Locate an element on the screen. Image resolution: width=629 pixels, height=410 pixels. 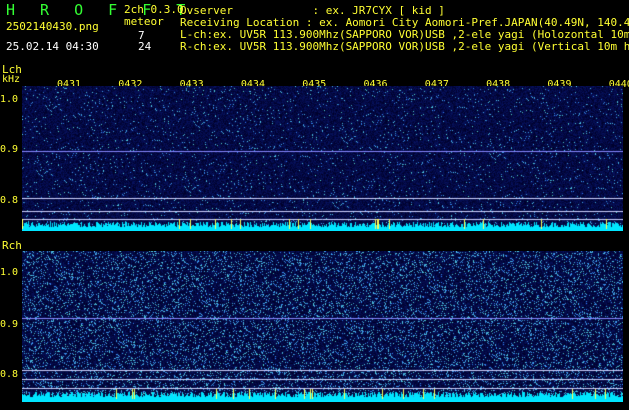
datetime-label: 25.02.14 04:30 is located at coordinates (52, 46).